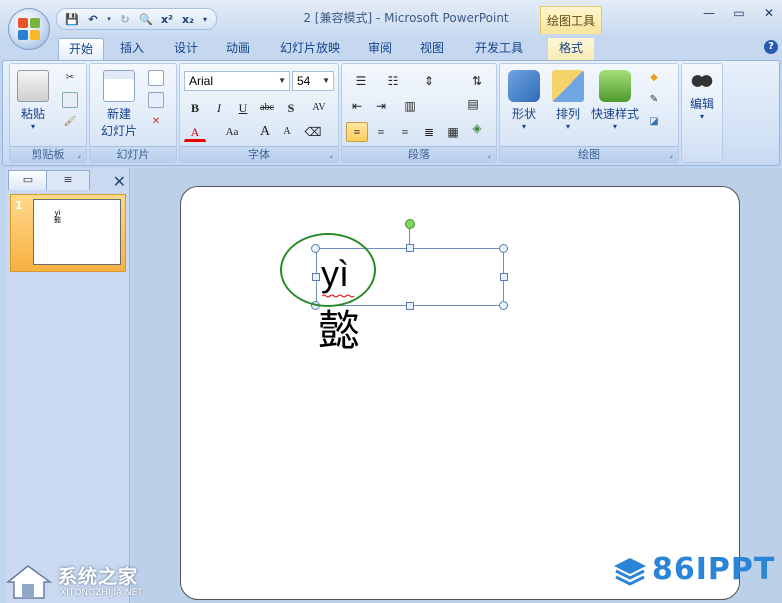 The width and height of the screenshot is (782, 603). I want to click on watermark-xitongzhijia: 系统之家 XITONGZHIJIA.NET, so click(94, 581).